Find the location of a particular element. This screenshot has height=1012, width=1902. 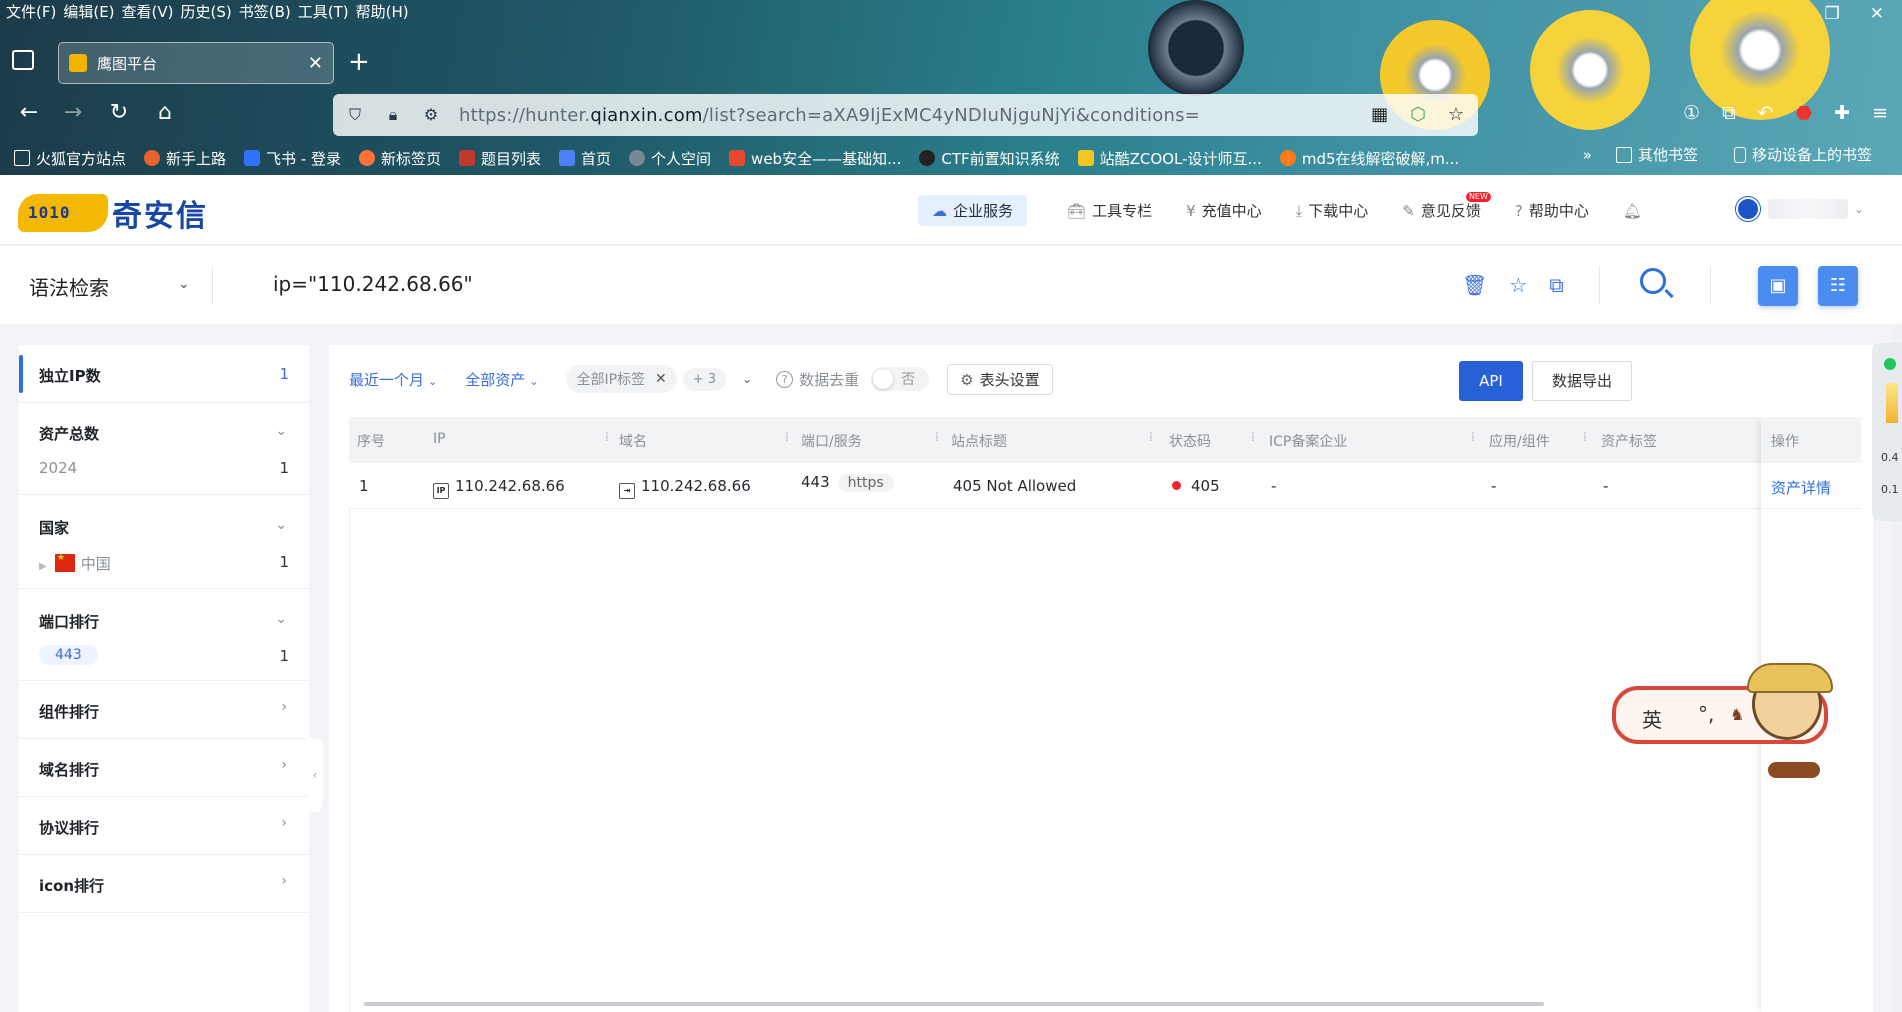

asset-detail-link: 资产详情 is located at coordinates (1801, 488).